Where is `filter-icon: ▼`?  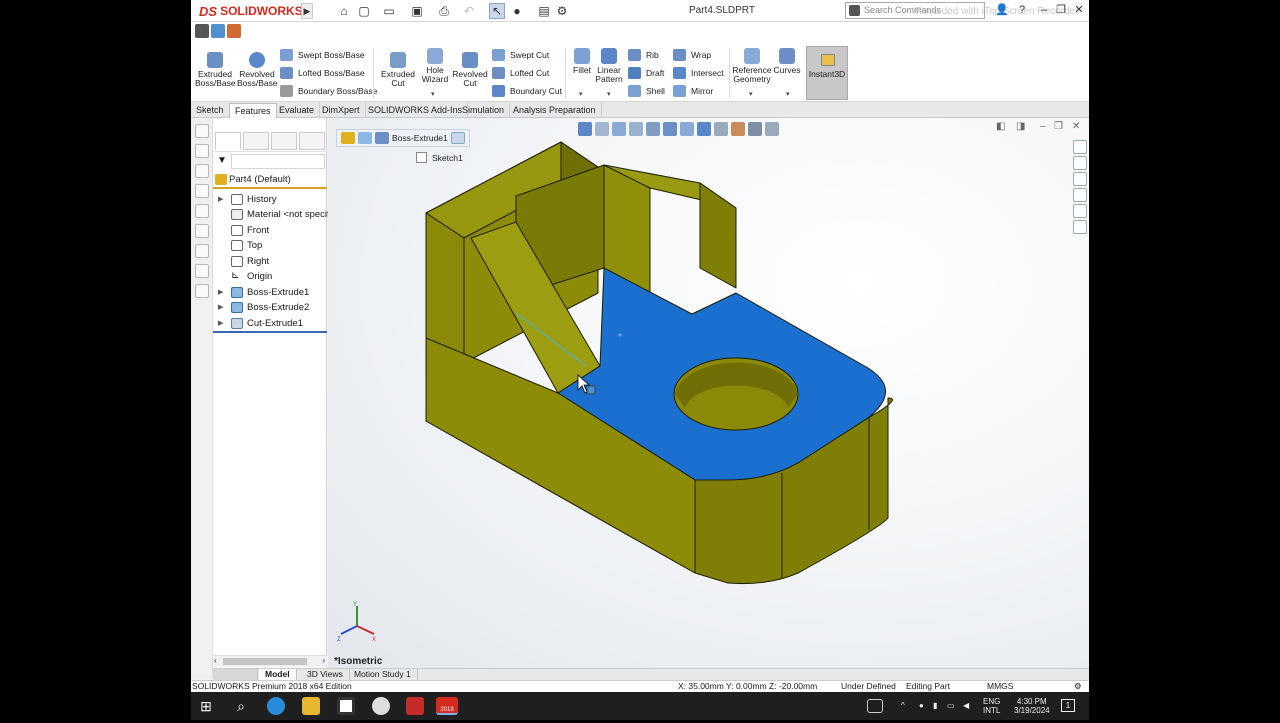 filter-icon: ▼ is located at coordinates (222, 160).